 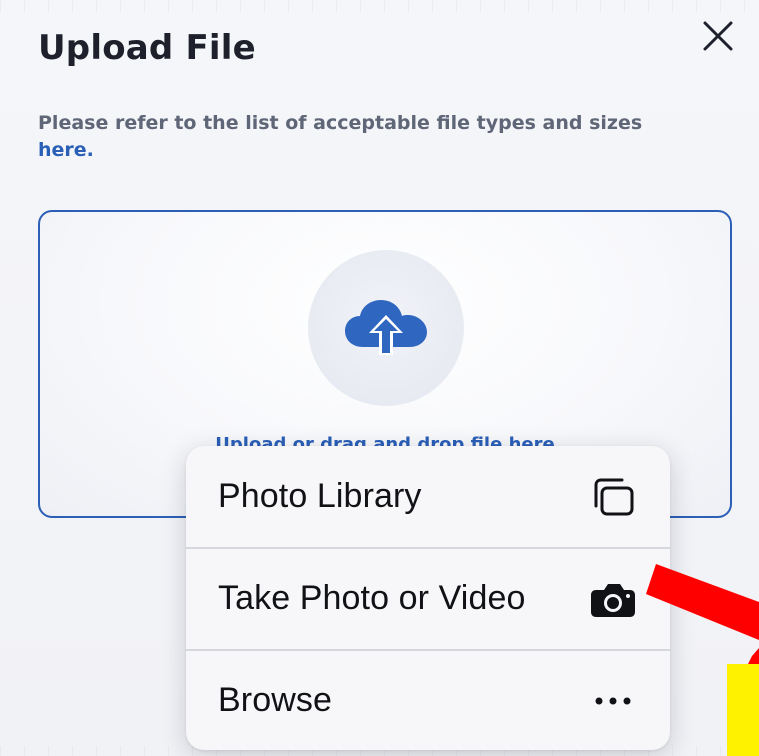 I want to click on photo-library-icon, so click(x=613, y=497).